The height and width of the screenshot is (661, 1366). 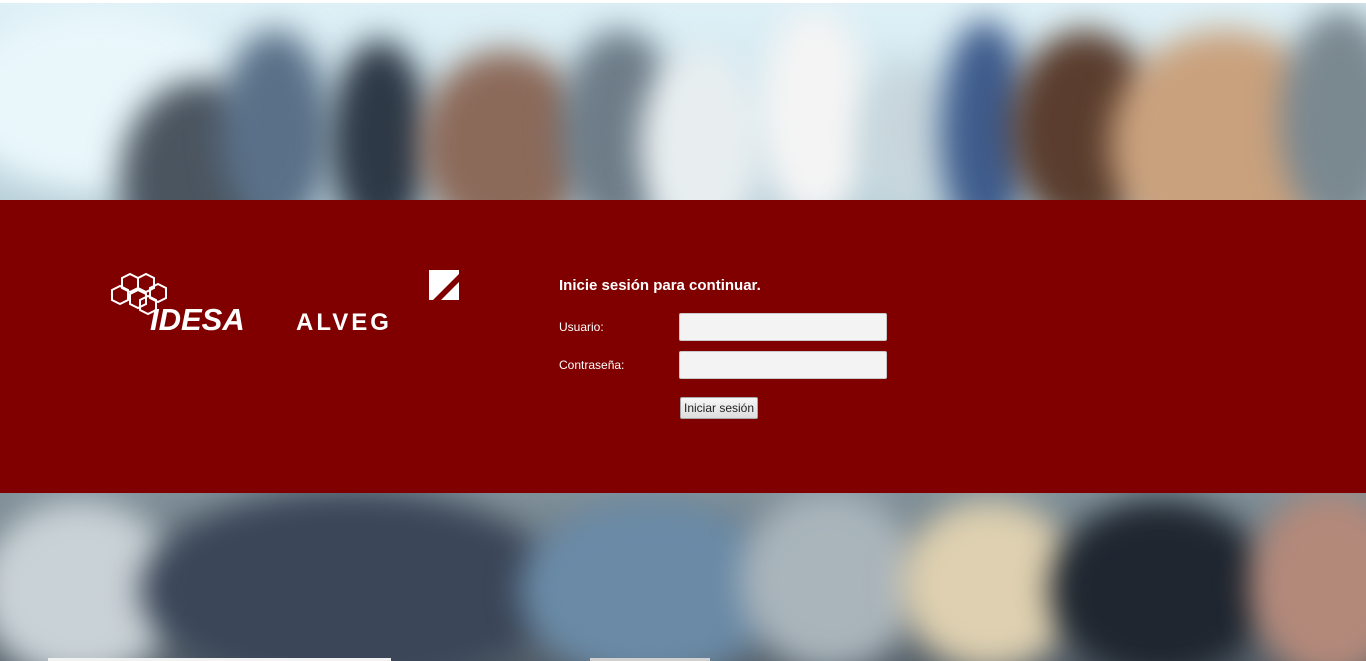 I want to click on login-button: Iniciar sesión, so click(x=719, y=408).